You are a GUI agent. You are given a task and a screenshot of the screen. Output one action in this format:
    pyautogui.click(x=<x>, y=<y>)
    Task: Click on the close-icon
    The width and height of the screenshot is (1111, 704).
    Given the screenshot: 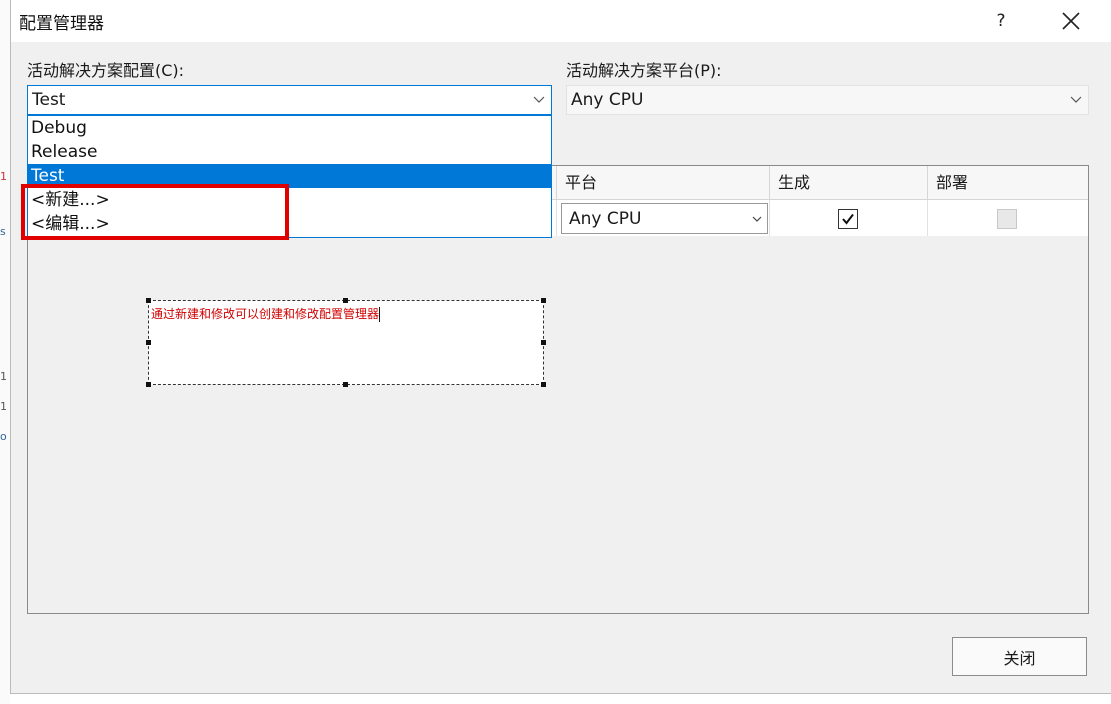 What is the action you would take?
    pyautogui.click(x=1071, y=21)
    